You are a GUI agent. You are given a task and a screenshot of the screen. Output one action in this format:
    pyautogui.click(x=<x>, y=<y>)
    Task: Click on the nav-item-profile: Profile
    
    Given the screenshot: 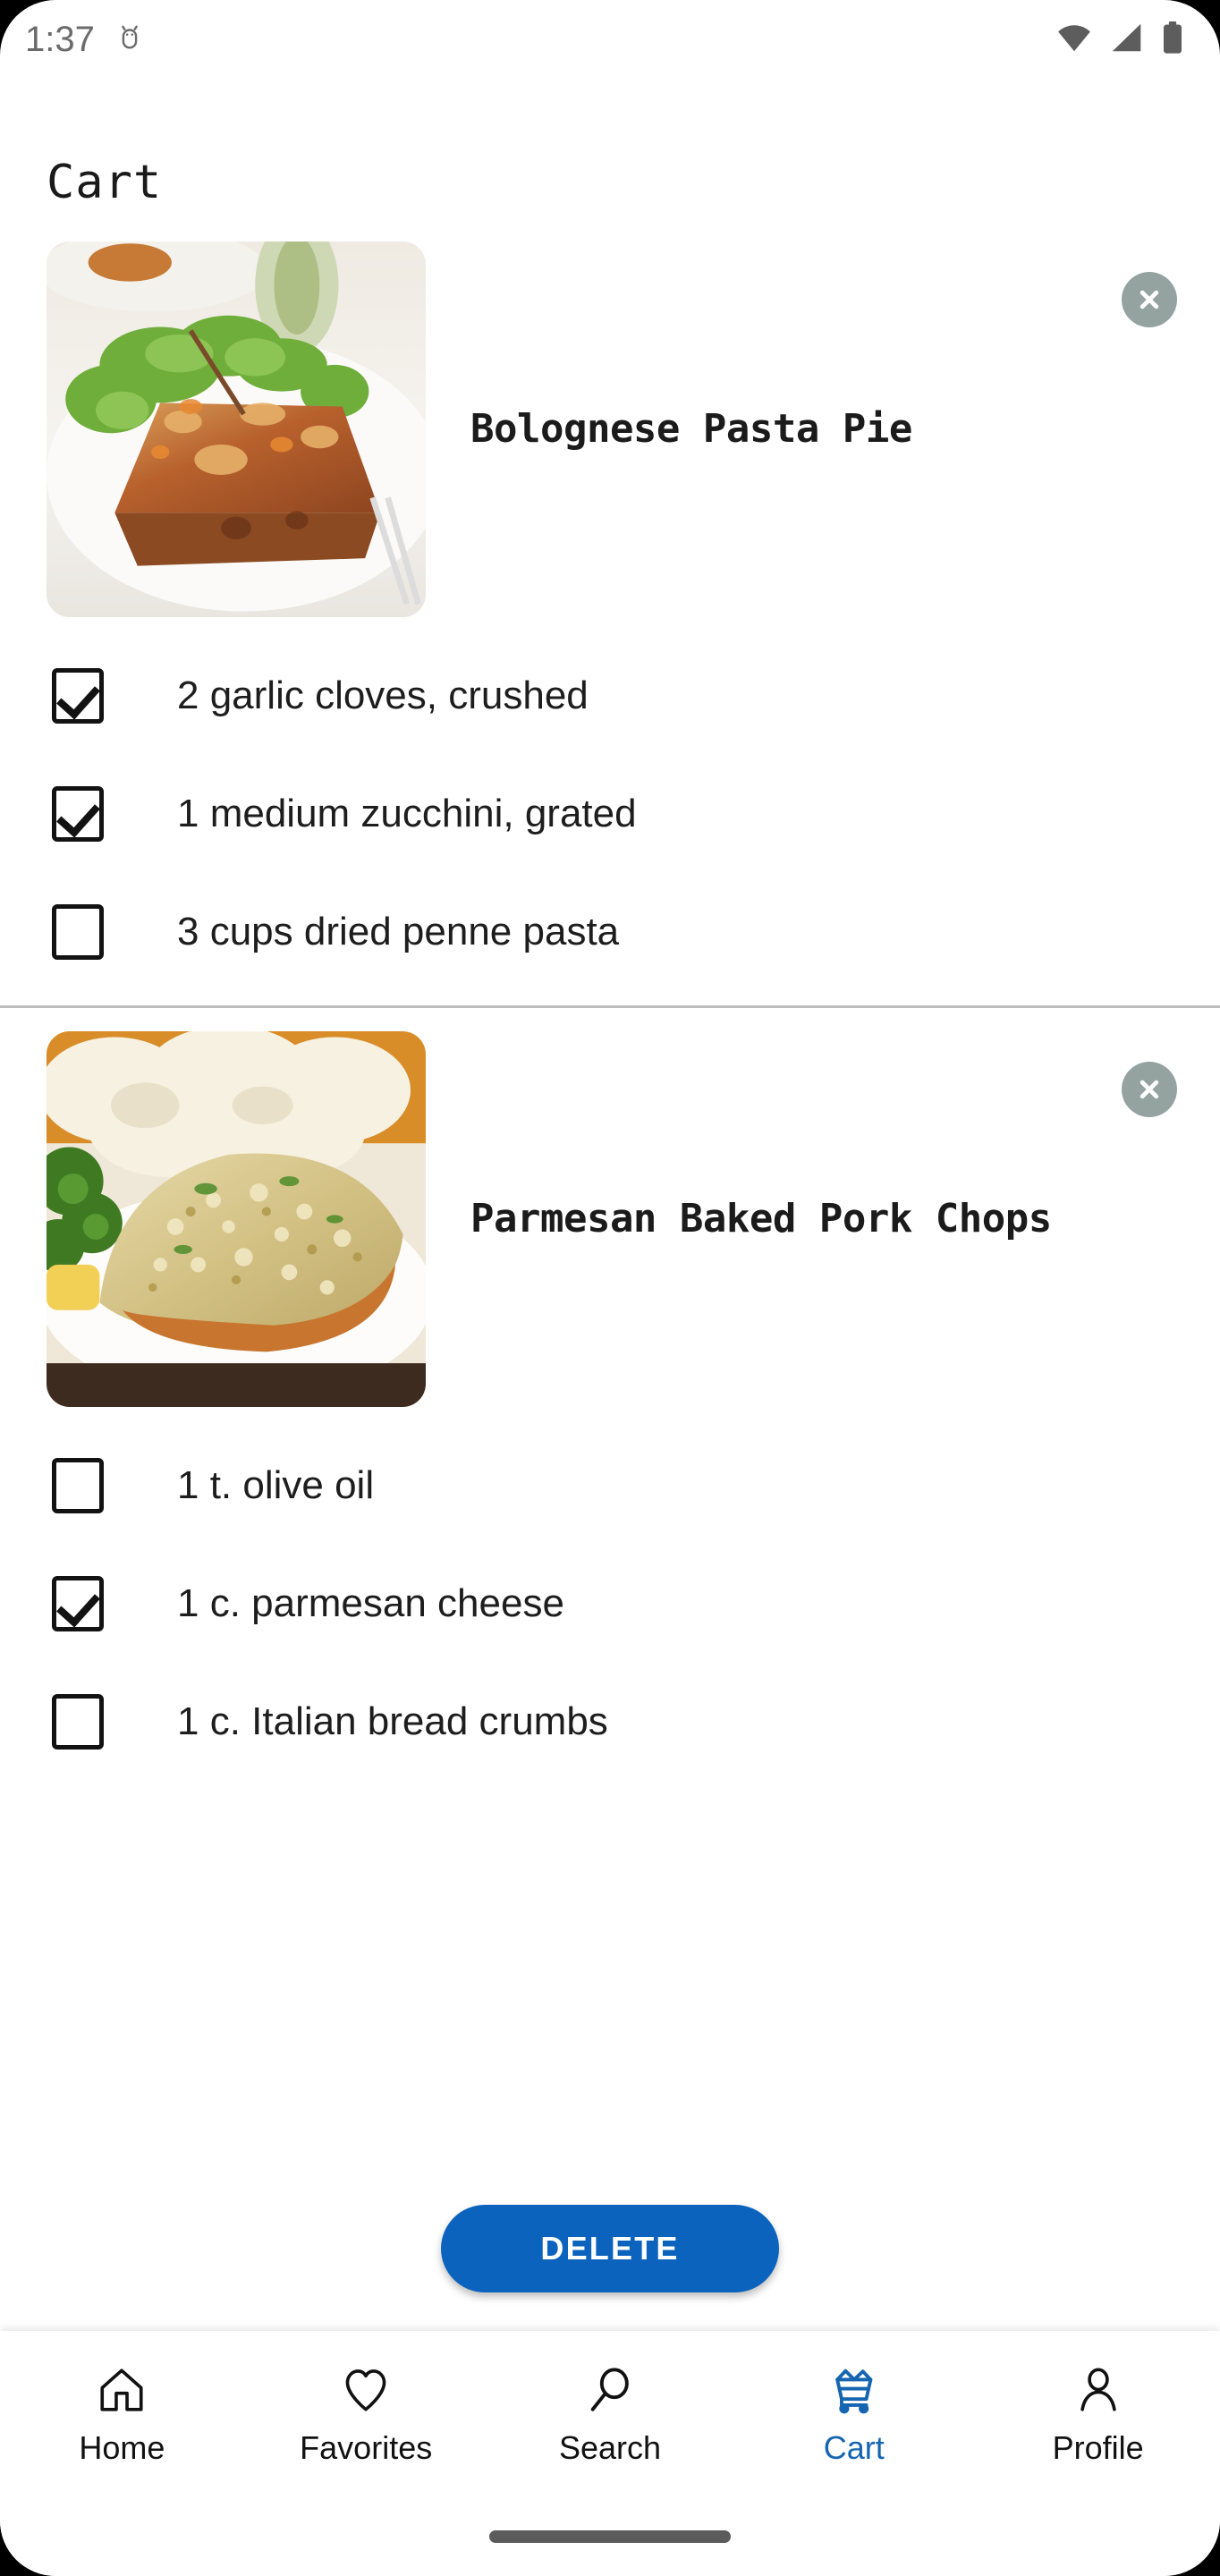 What is the action you would take?
    pyautogui.click(x=1098, y=2414)
    